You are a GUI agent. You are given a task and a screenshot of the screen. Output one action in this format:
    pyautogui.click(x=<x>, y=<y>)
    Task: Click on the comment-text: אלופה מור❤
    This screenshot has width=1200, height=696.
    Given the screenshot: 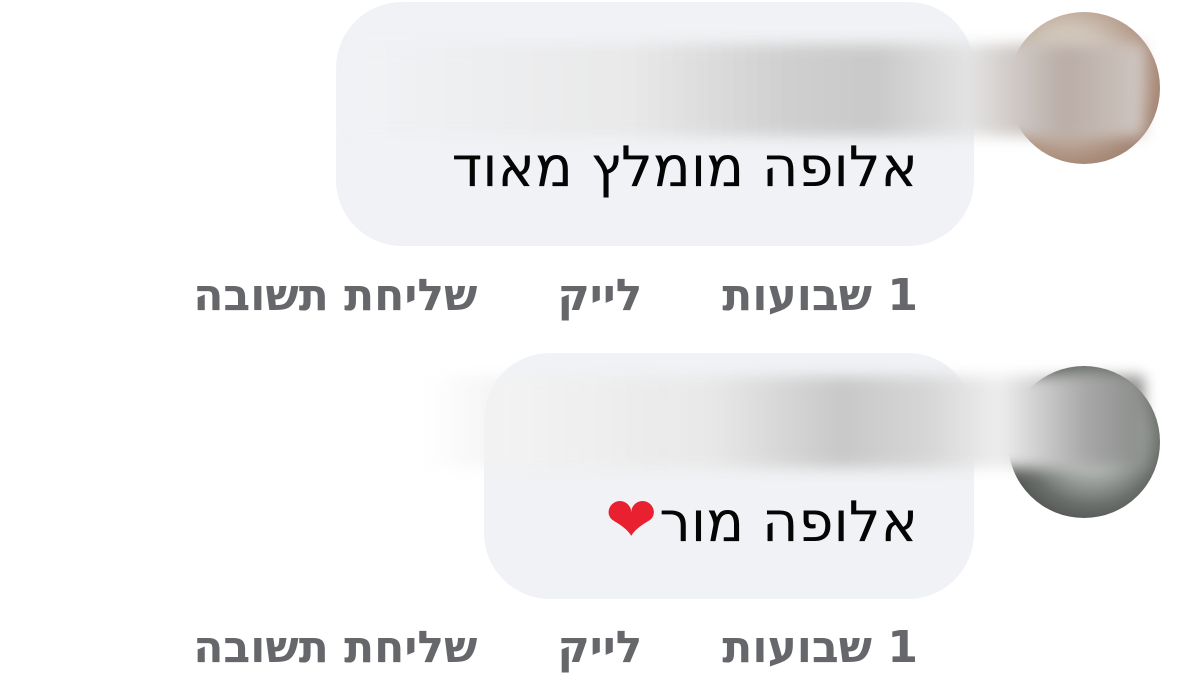 What is the action you would take?
    pyautogui.click(x=761, y=519)
    